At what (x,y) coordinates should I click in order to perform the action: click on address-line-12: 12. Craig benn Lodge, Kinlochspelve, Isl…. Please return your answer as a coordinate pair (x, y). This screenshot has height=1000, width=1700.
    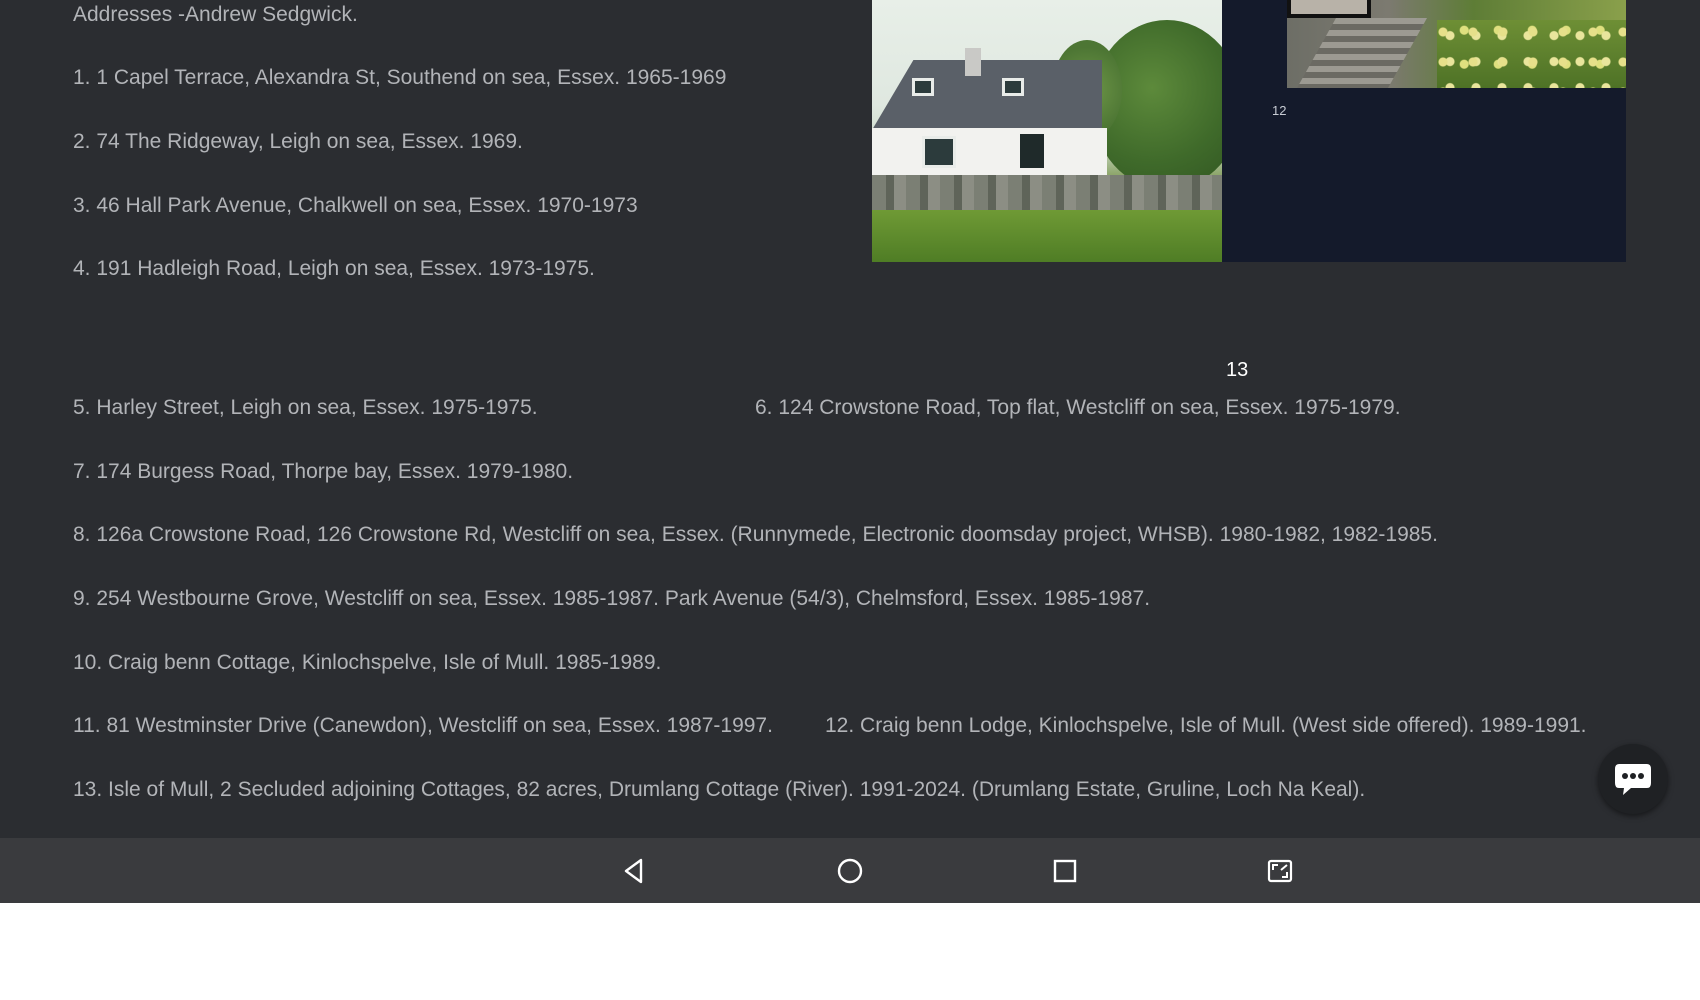
    Looking at the image, I should click on (1206, 725).